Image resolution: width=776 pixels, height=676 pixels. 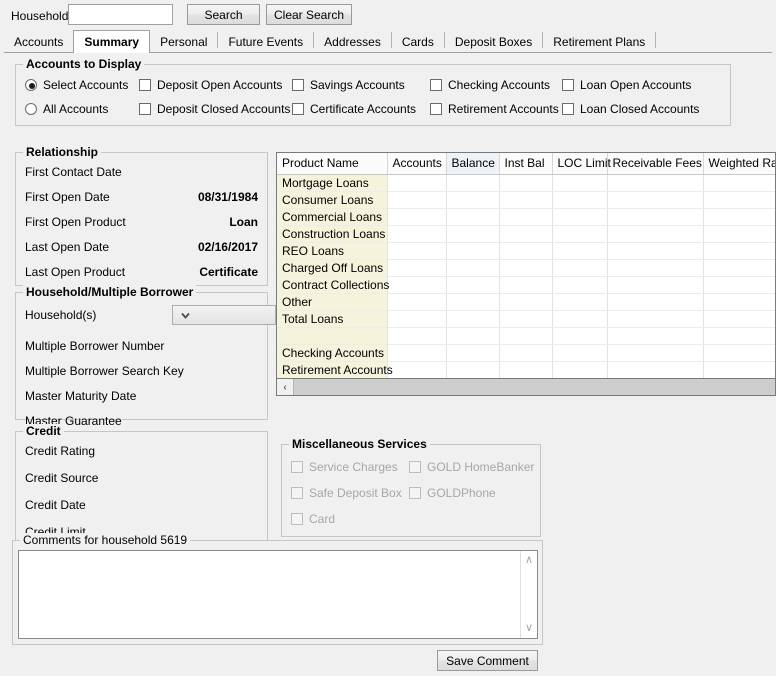 What do you see at coordinates (529, 628) in the screenshot?
I see `scroll-down-icon: ∨` at bounding box center [529, 628].